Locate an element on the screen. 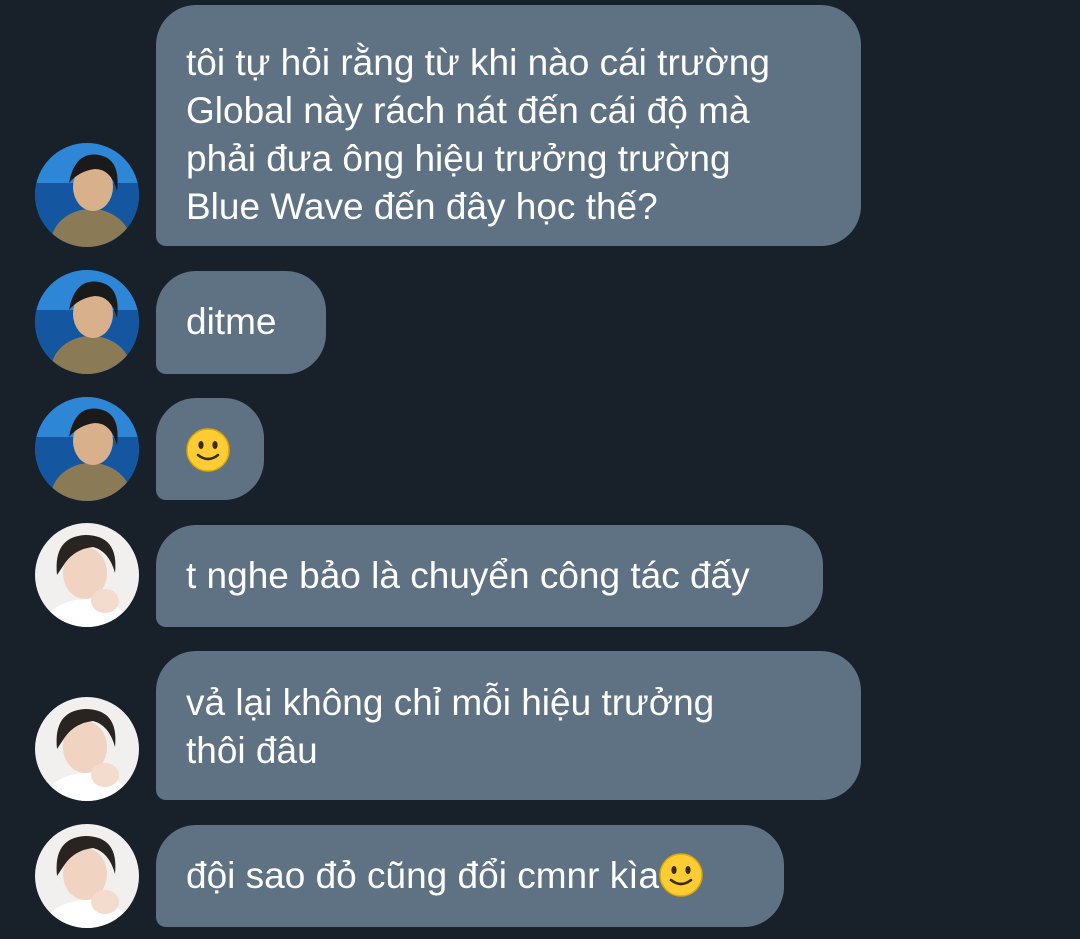  message-text: ditme is located at coordinates (231, 321).